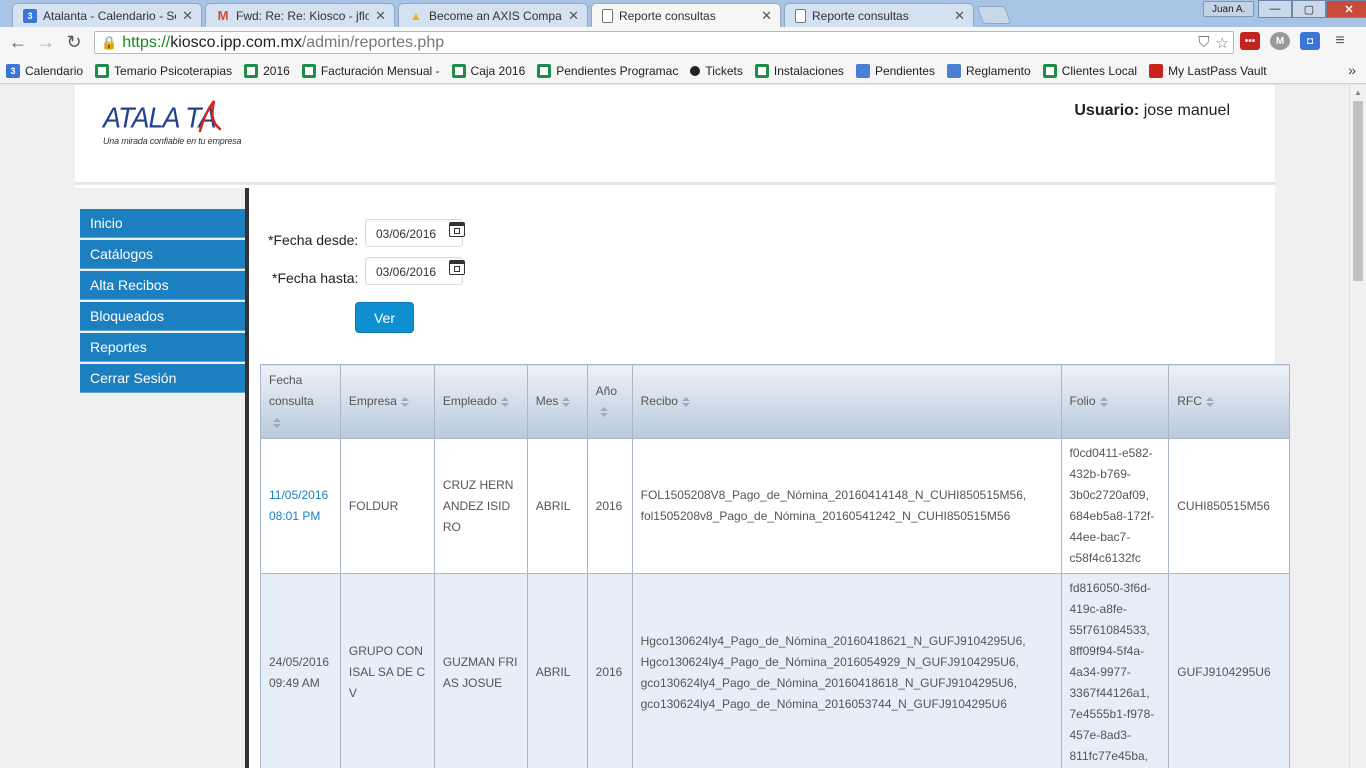 This screenshot has width=1366, height=768. I want to click on bookmark-item: Instalaciones, so click(799, 70).